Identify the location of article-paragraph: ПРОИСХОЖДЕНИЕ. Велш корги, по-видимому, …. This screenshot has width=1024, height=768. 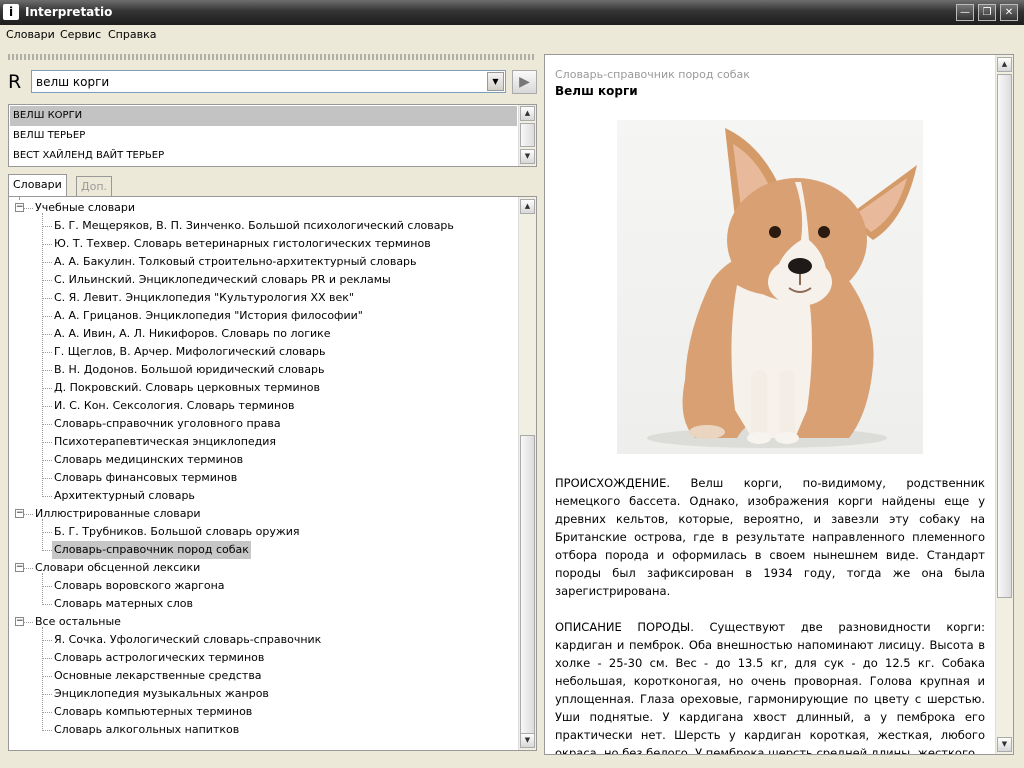
(770, 537).